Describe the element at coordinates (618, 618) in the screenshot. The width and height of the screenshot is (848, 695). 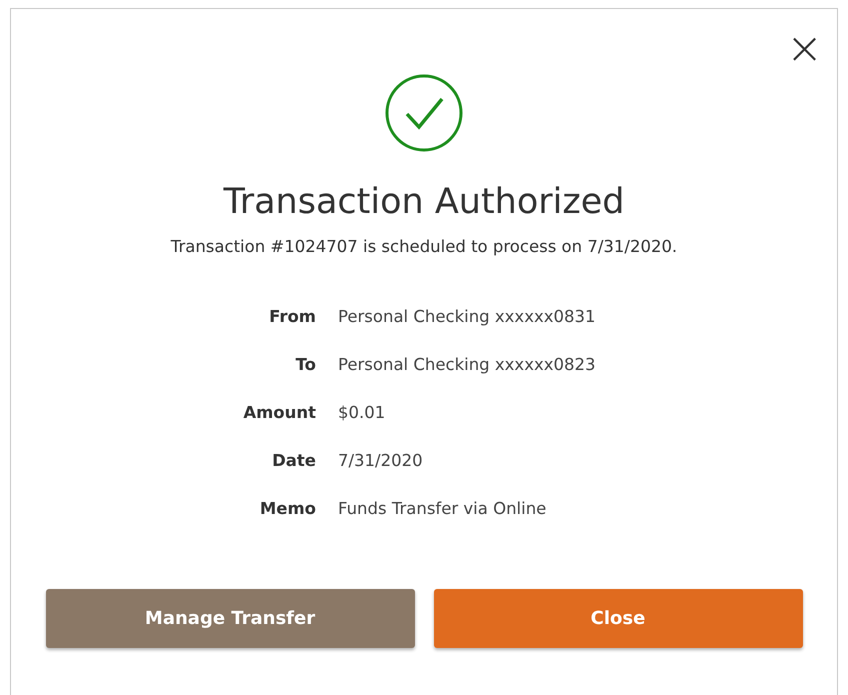
I see `close-button: Close` at that location.